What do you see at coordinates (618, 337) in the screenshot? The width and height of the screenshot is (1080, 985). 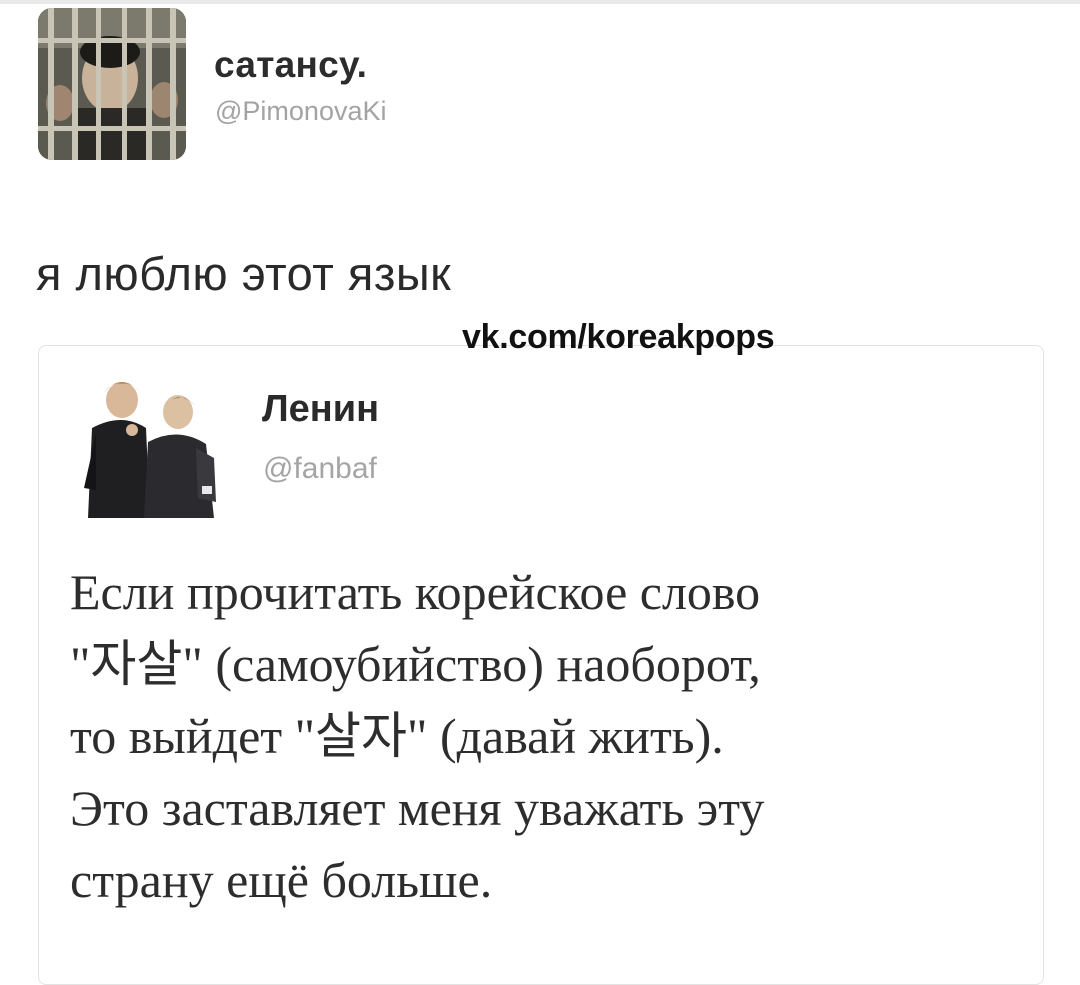 I see `watermark: vk.com/koreakpops` at bounding box center [618, 337].